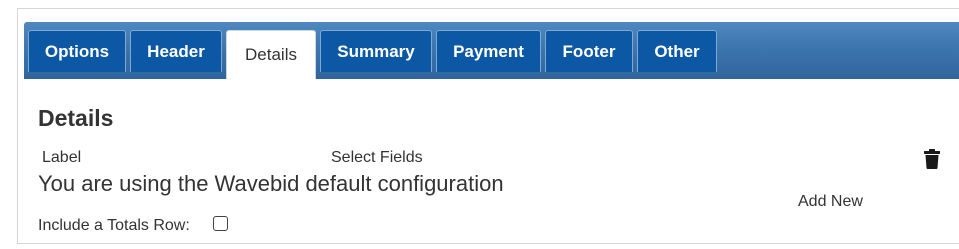  What do you see at coordinates (176, 51) in the screenshot?
I see `tab-header: Header` at bounding box center [176, 51].